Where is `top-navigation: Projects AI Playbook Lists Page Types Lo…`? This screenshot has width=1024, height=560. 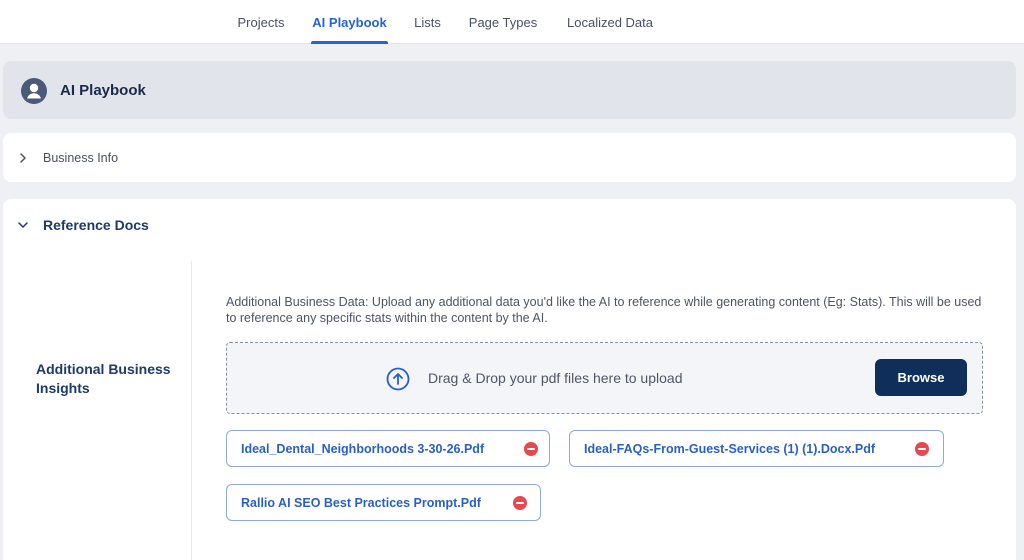
top-navigation: Projects AI Playbook Lists Page Types Lo… is located at coordinates (512, 22).